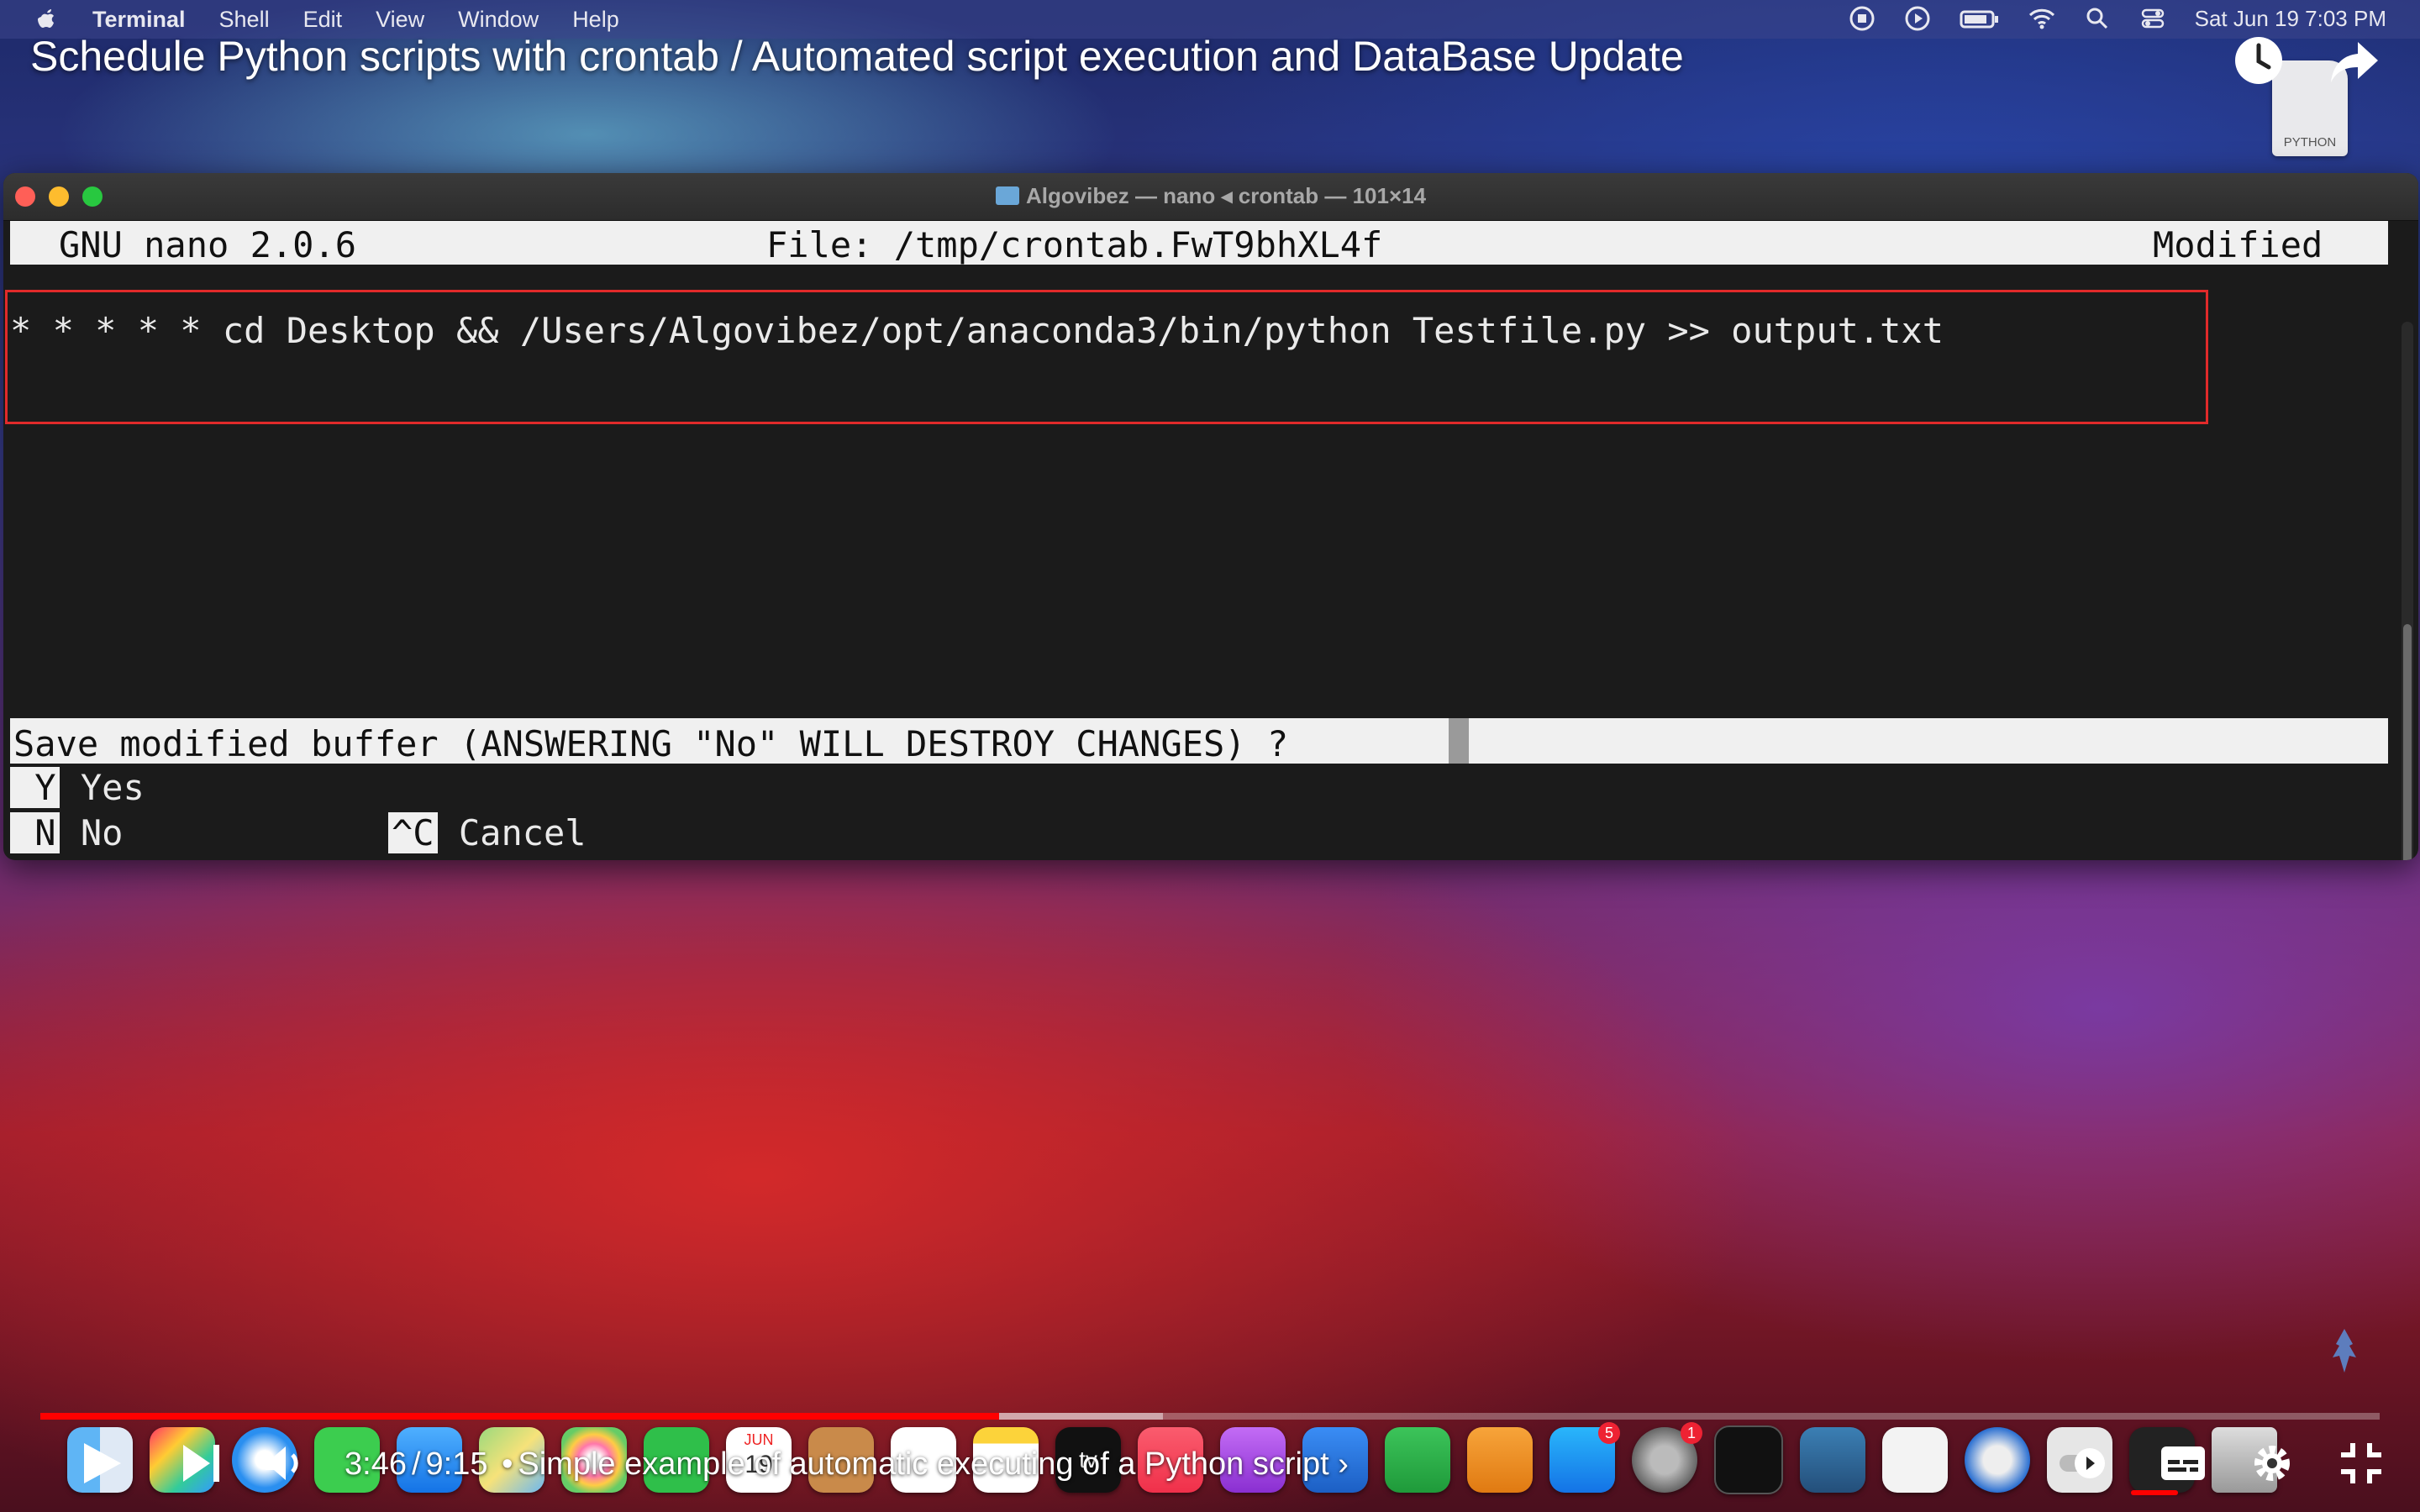 This screenshot has height=1512, width=2420. I want to click on menu-help: Help, so click(596, 20).